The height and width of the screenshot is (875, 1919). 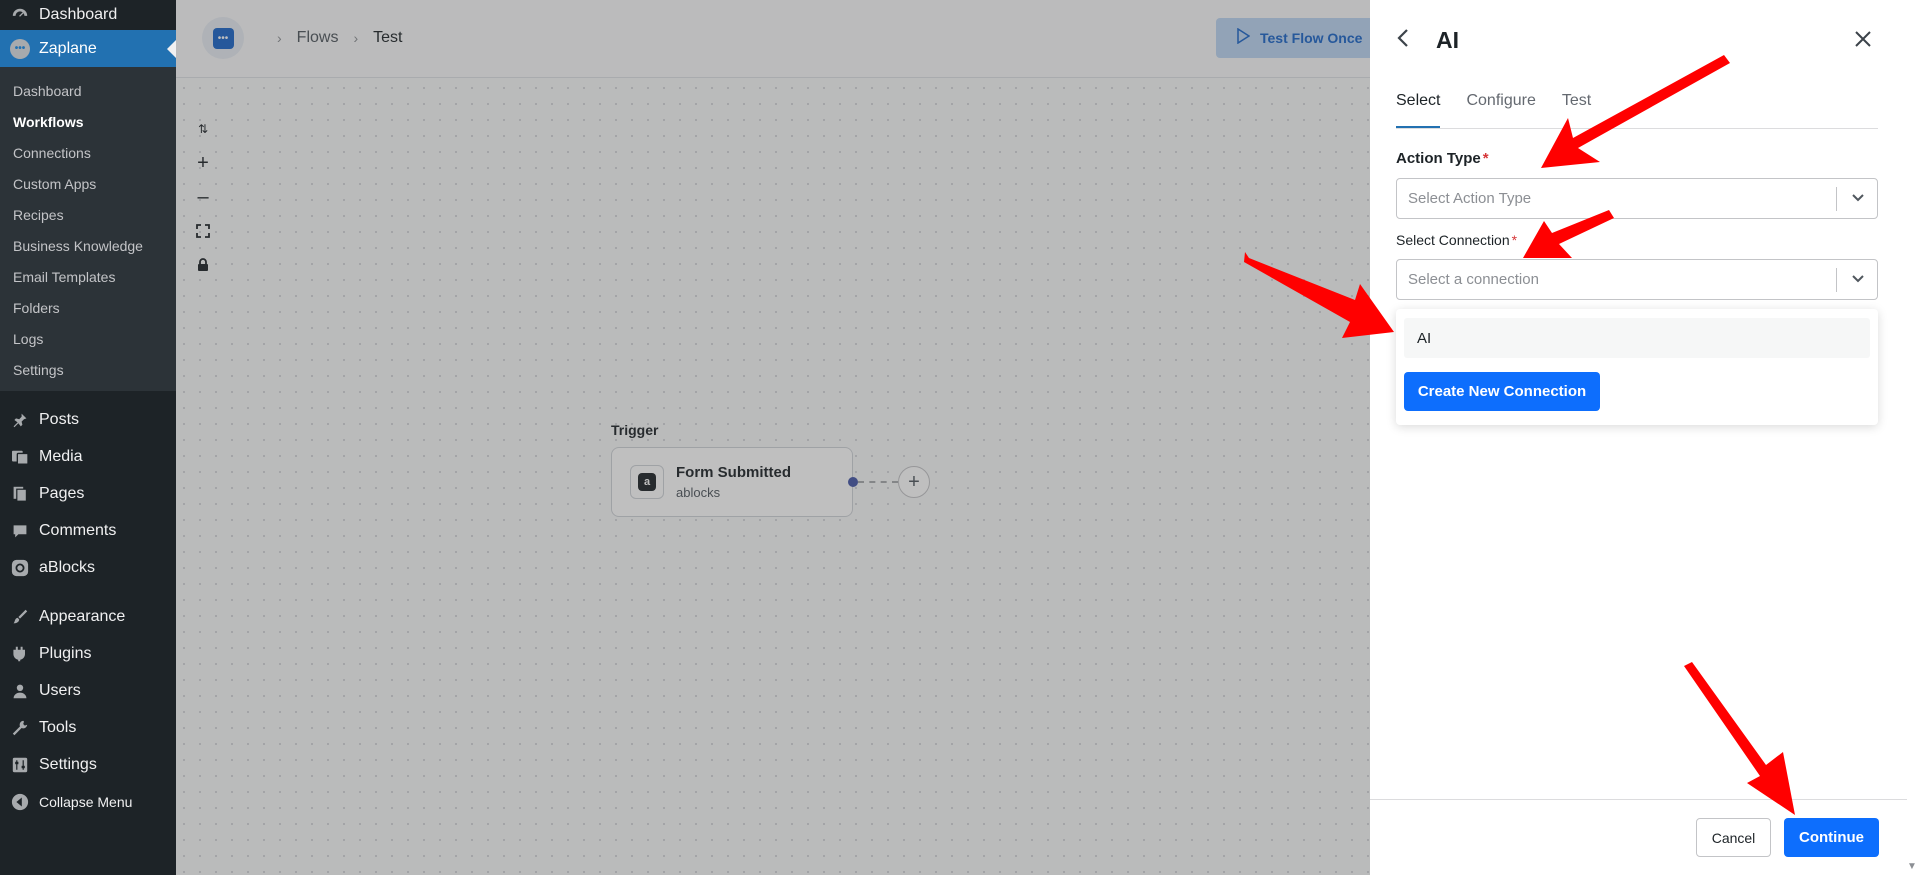 I want to click on menu-label: Collapse Menu, so click(x=86, y=801).